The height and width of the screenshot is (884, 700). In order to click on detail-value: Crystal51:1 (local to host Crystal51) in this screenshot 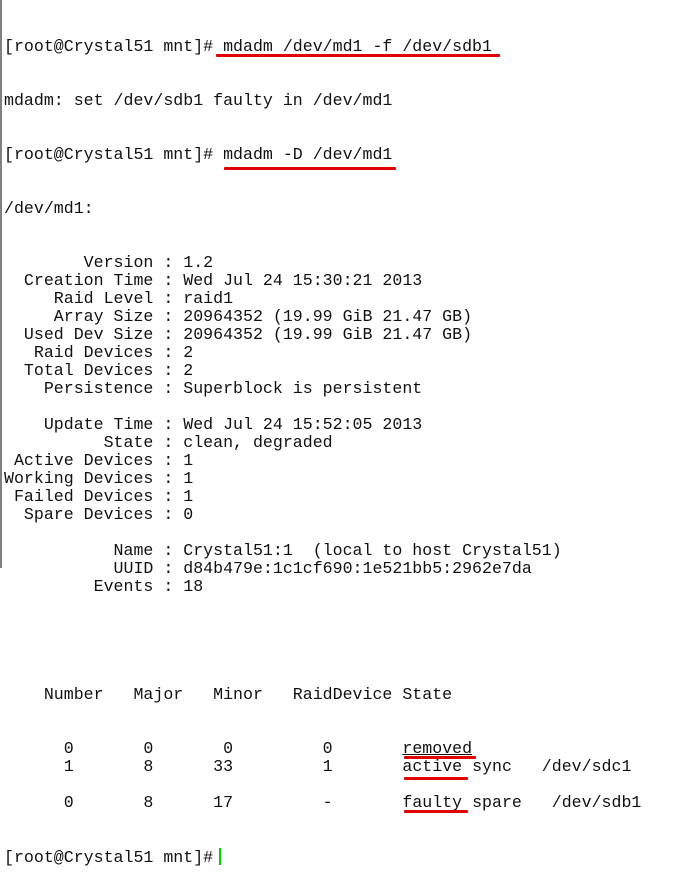, I will do `click(372, 550)`.